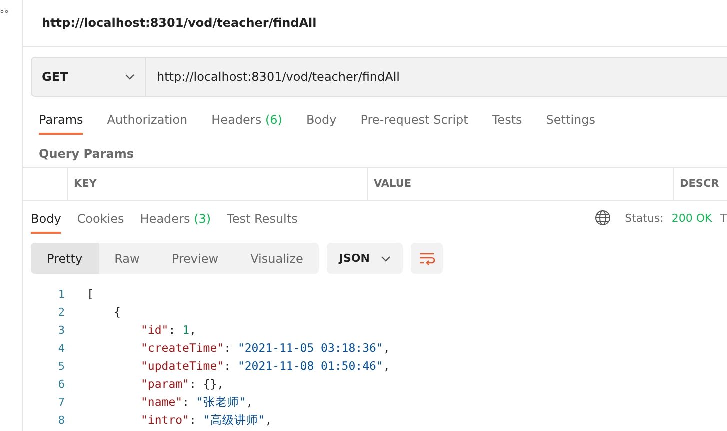 This screenshot has height=431, width=727. What do you see at coordinates (176, 223) in the screenshot?
I see `response-tab: Headers (3)` at bounding box center [176, 223].